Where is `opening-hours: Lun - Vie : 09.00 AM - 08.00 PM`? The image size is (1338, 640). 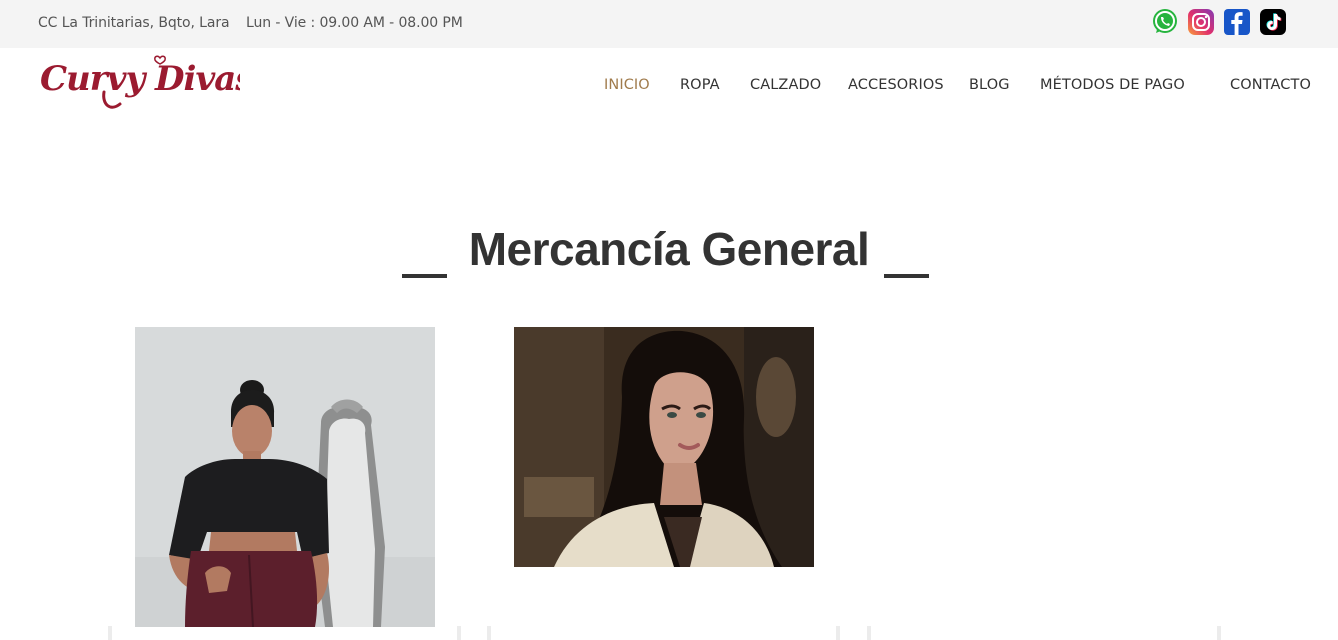
opening-hours: Lun - Vie : 09.00 AM - 08.00 PM is located at coordinates (354, 23).